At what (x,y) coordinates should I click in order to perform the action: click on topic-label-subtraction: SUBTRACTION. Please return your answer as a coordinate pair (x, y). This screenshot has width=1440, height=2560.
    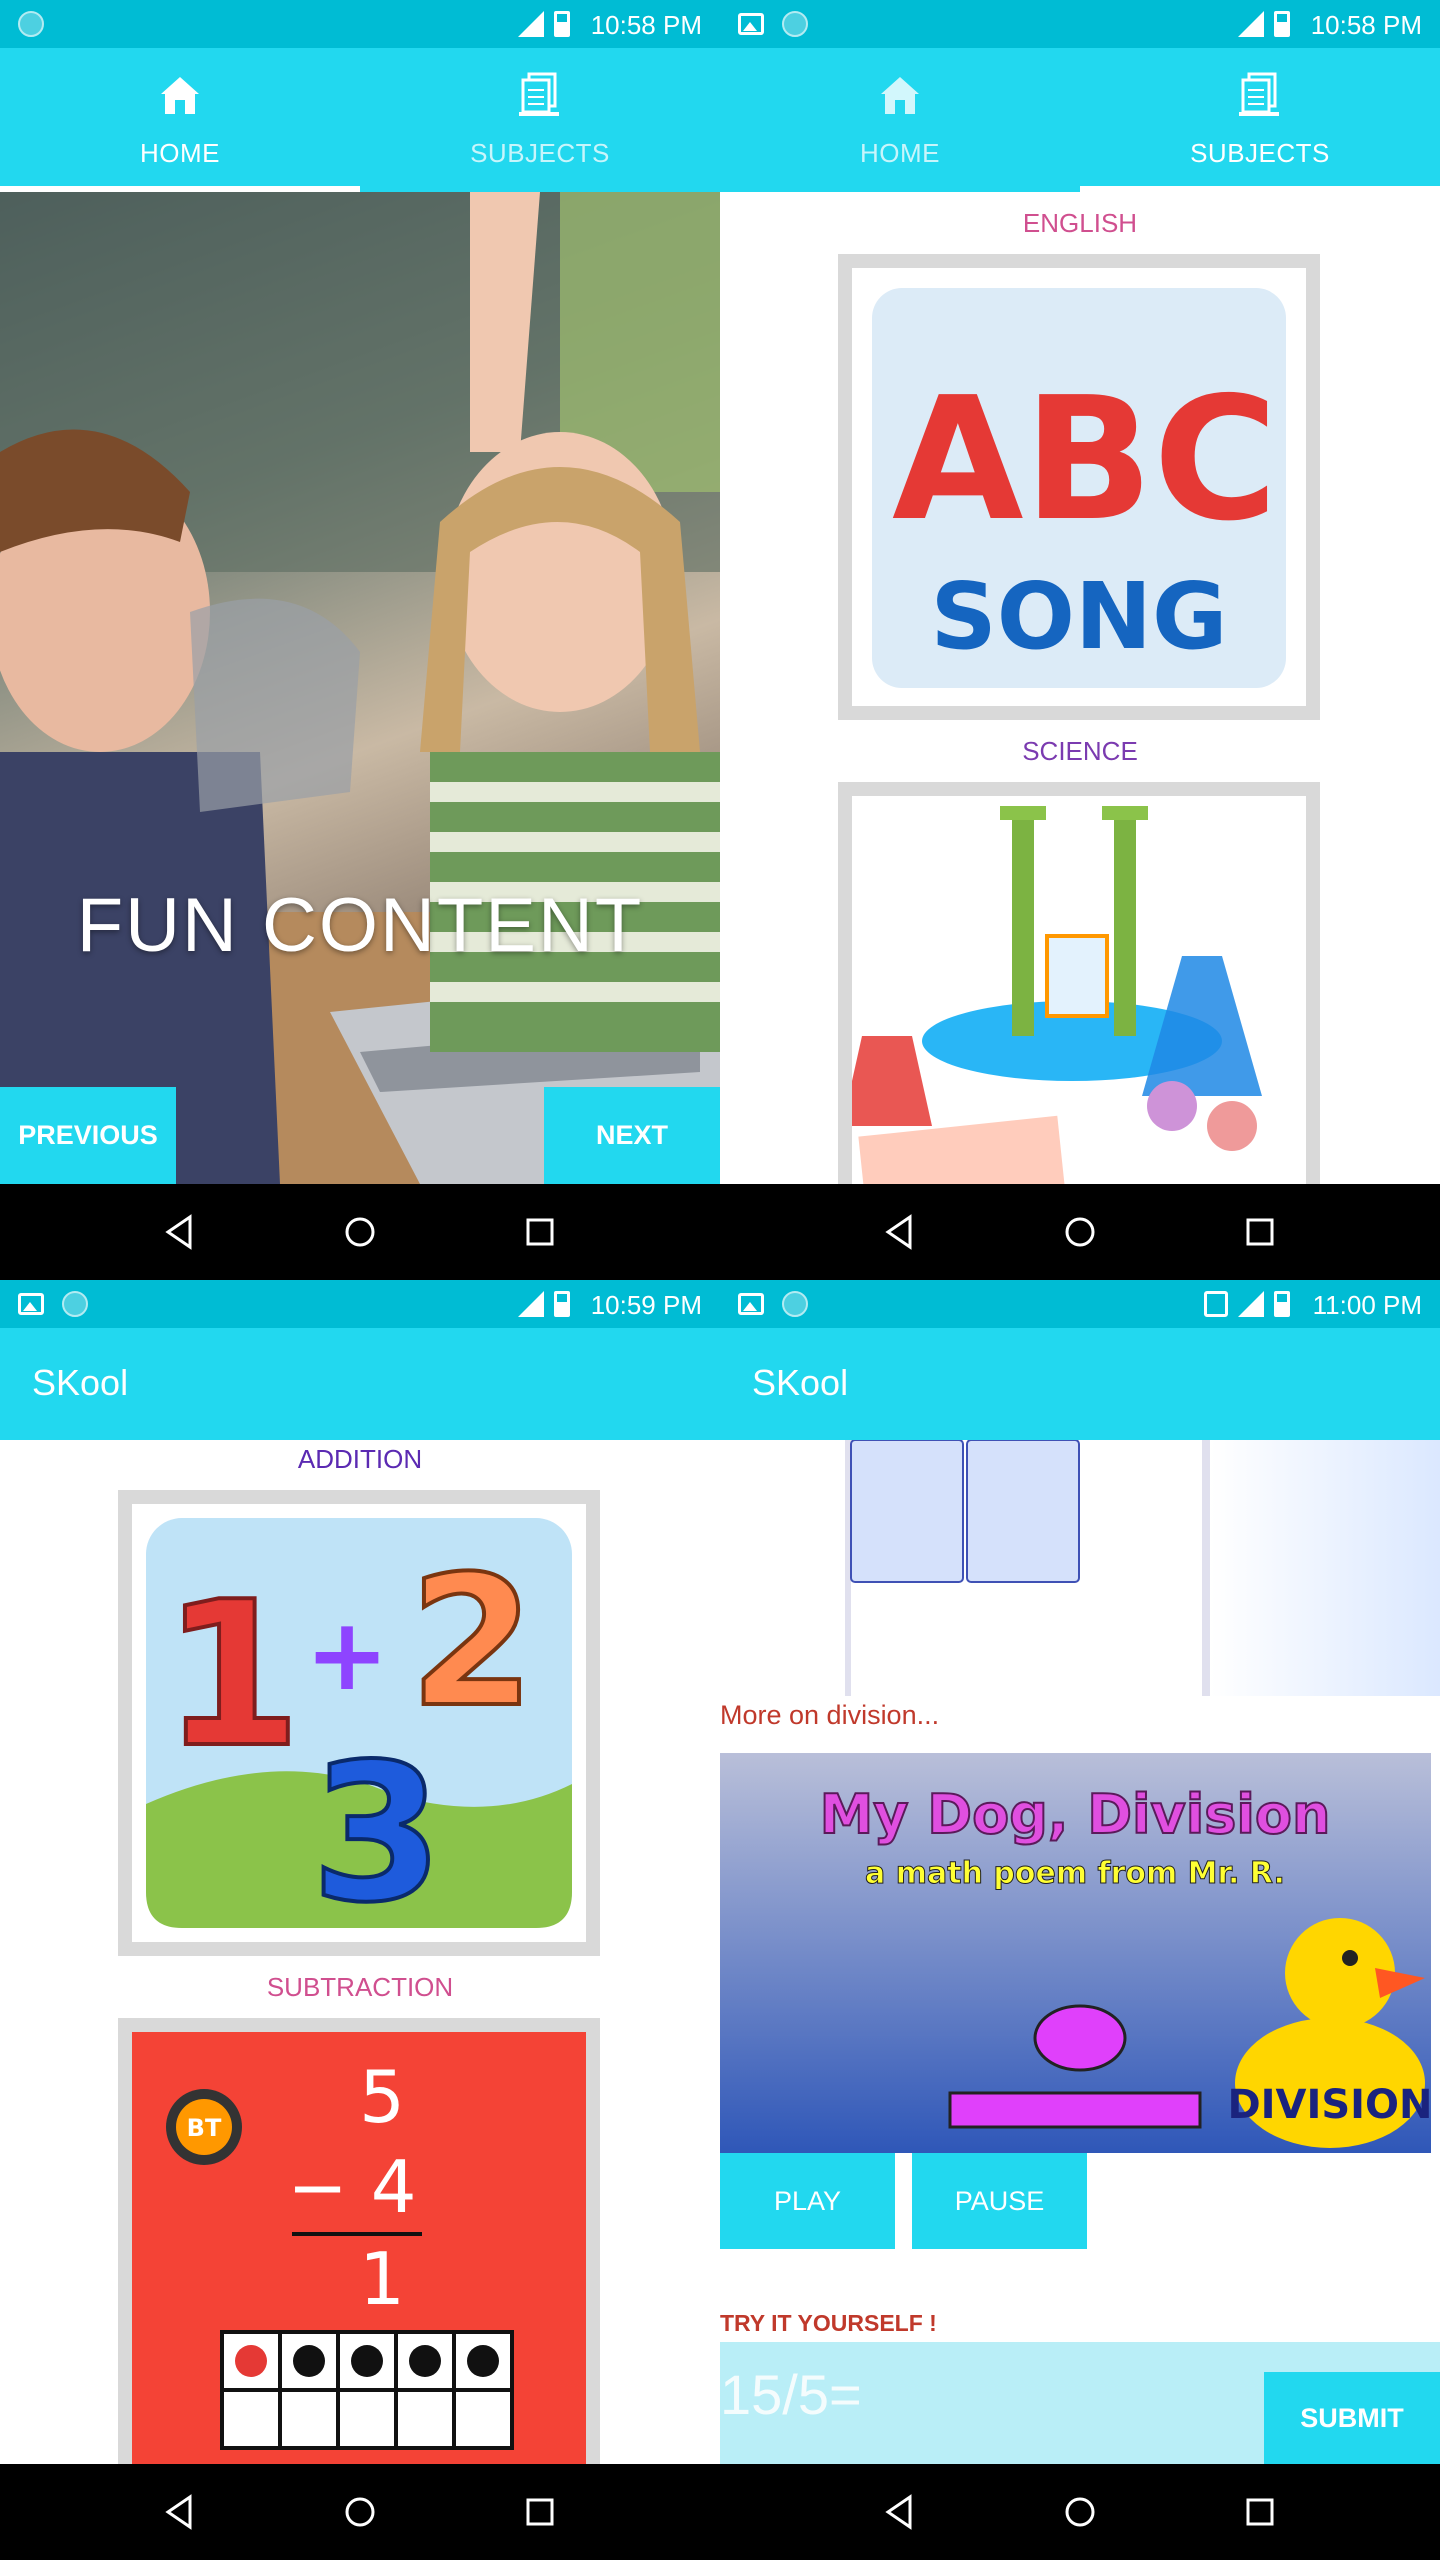
    Looking at the image, I should click on (360, 1987).